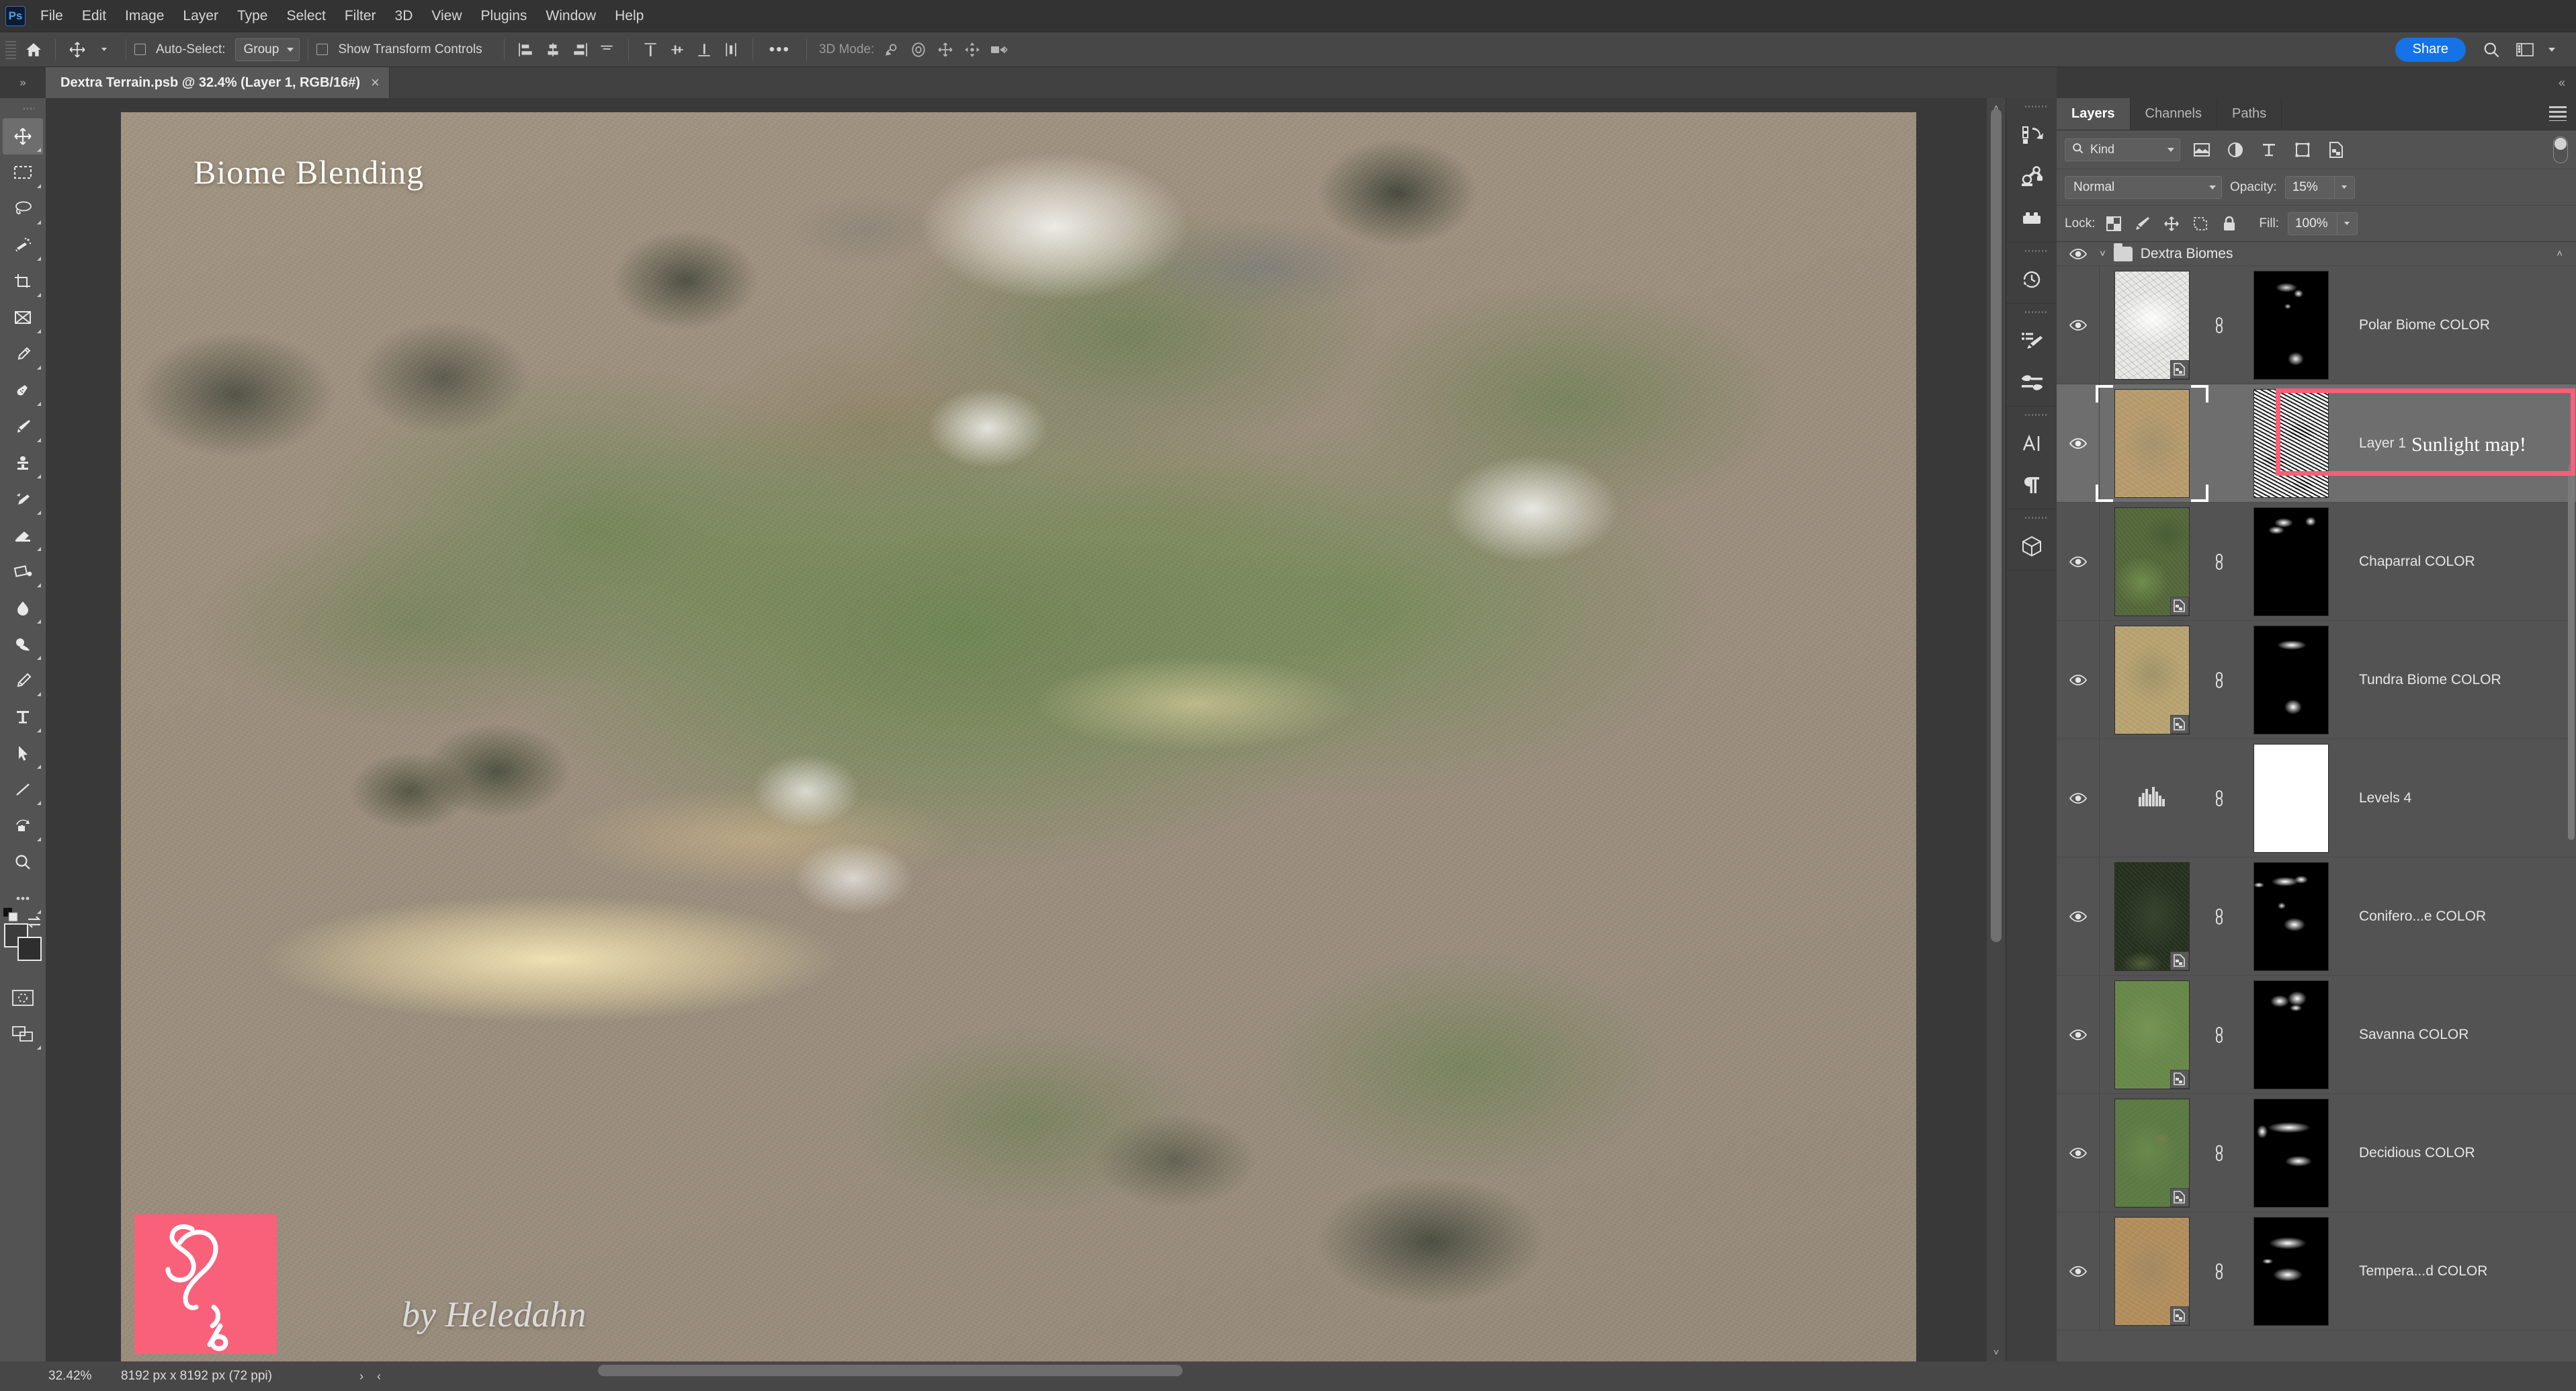  Describe the element at coordinates (526, 49) in the screenshot. I see `align-left-edges-icon` at that location.